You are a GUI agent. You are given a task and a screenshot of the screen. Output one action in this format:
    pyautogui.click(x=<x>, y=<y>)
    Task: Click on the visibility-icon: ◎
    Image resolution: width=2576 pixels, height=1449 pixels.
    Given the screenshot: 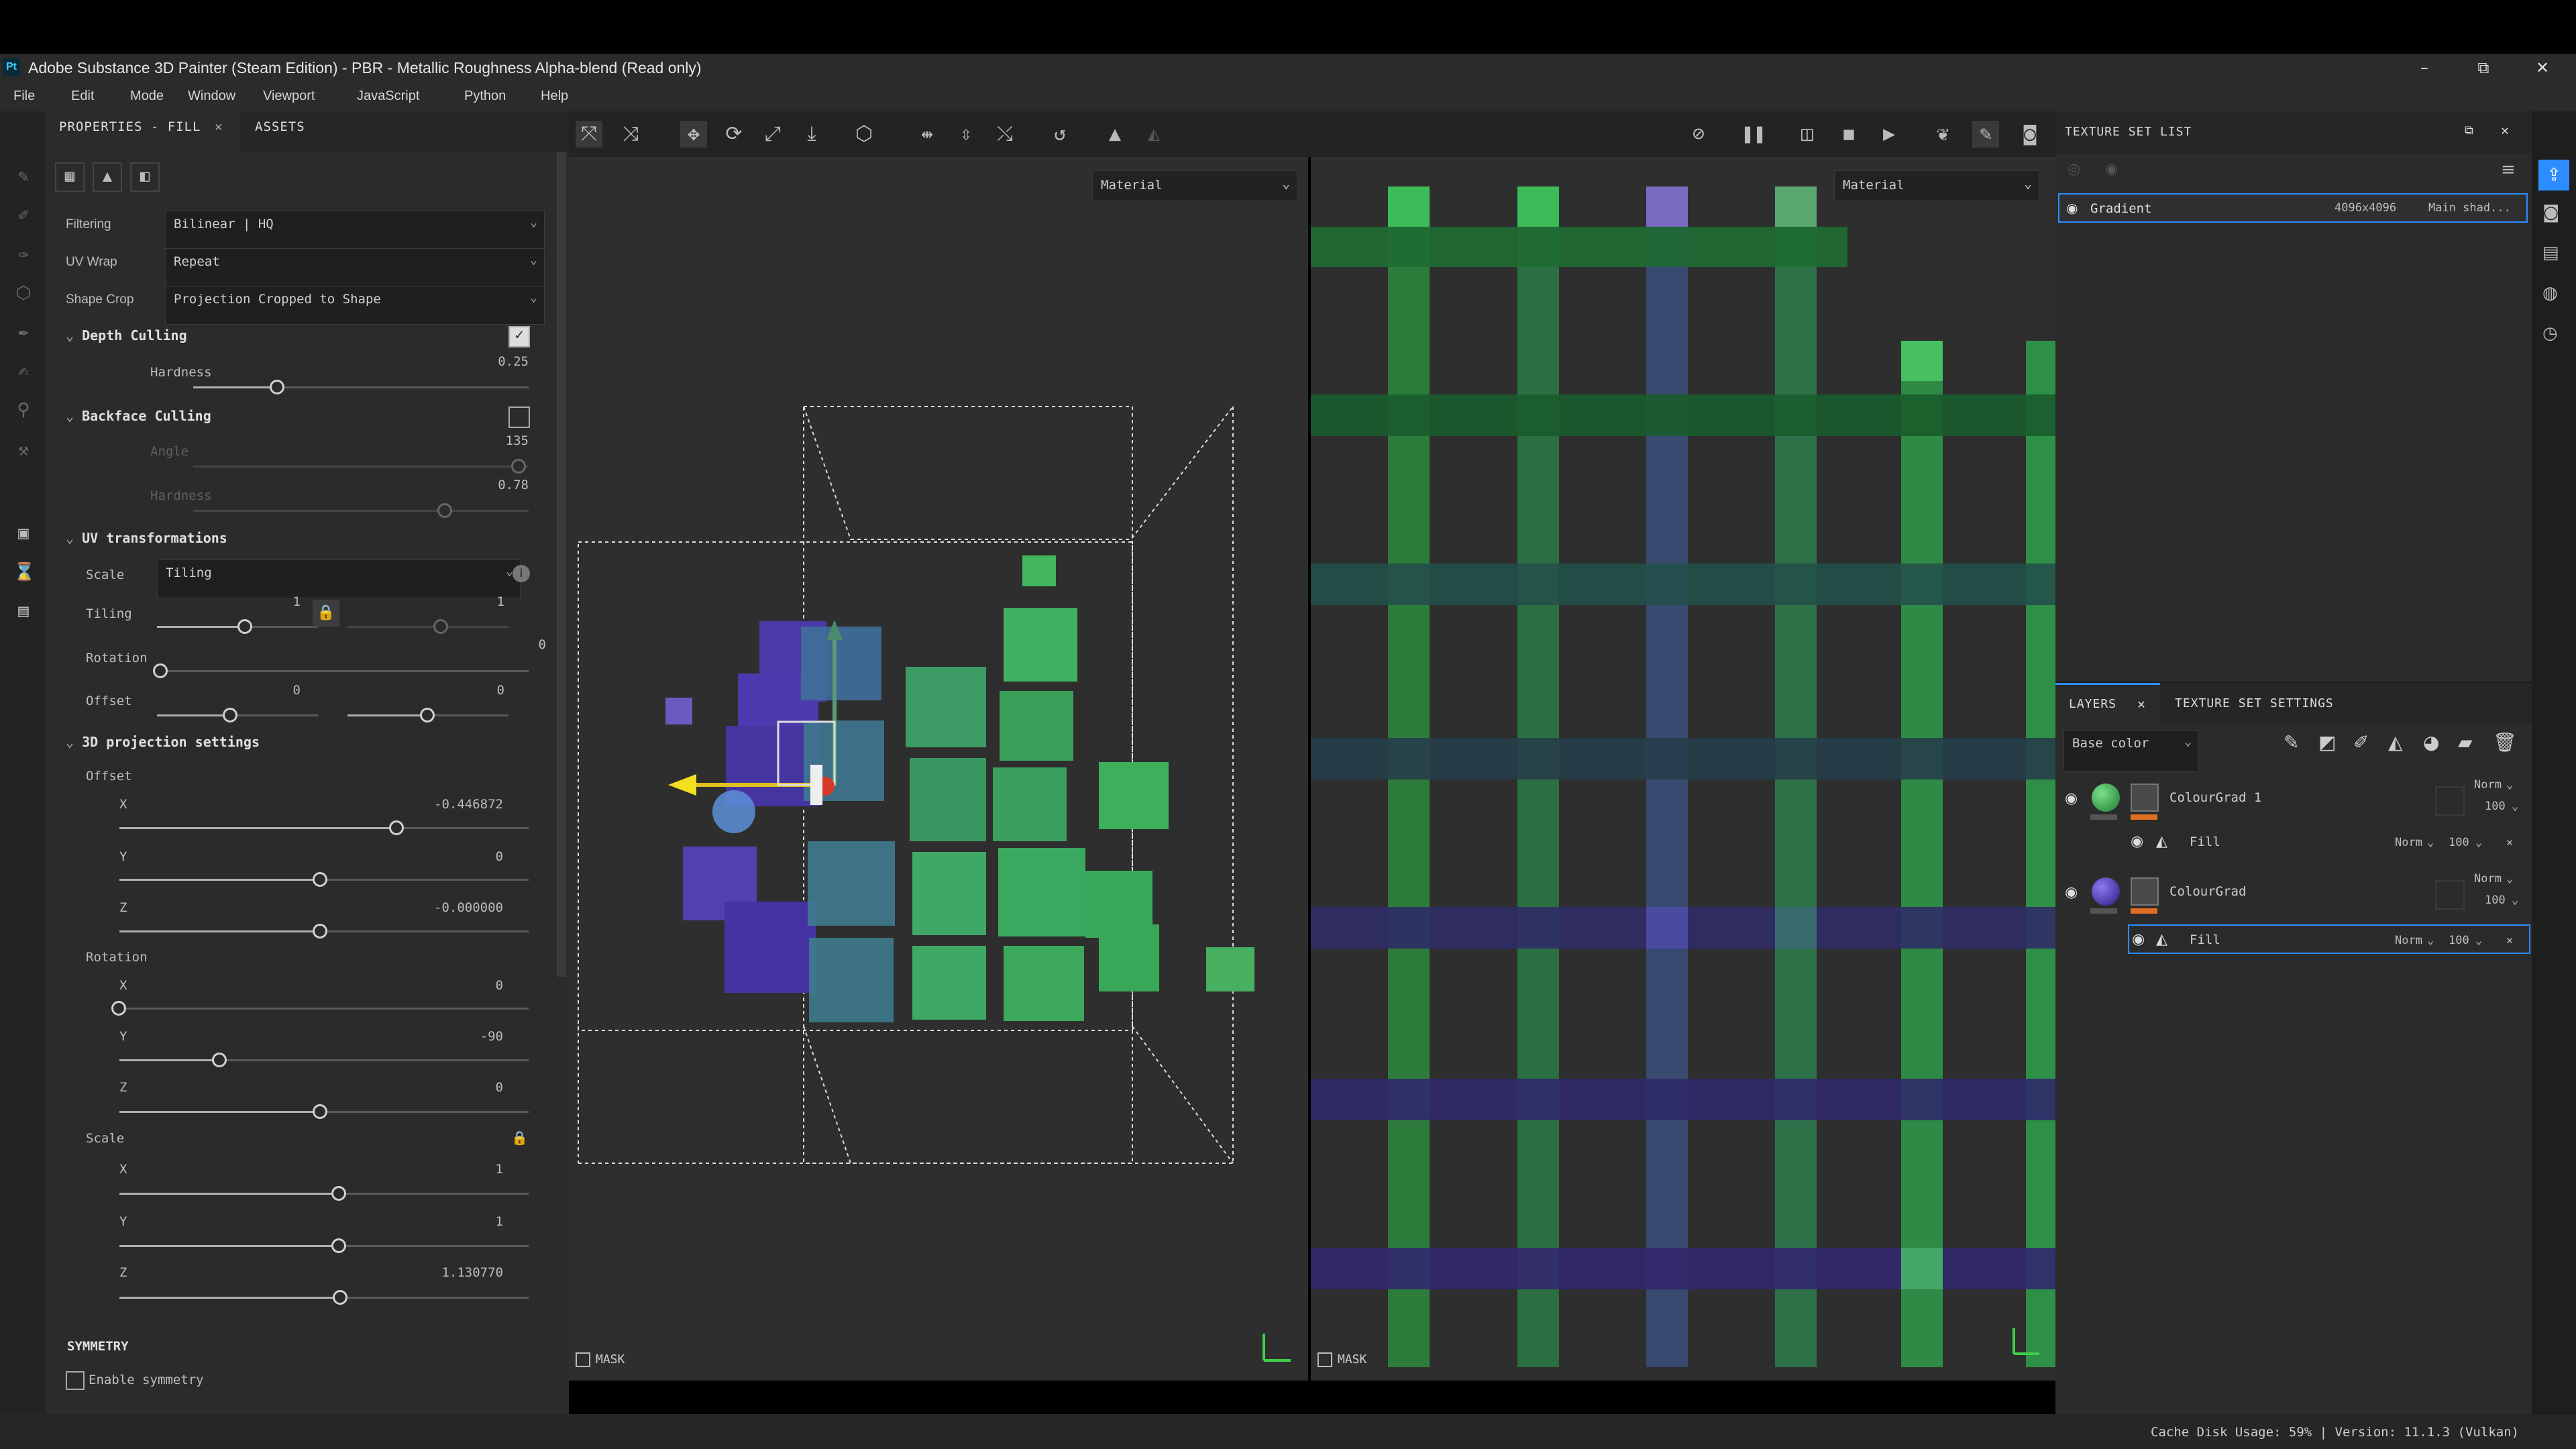 What is the action you would take?
    pyautogui.click(x=2074, y=169)
    